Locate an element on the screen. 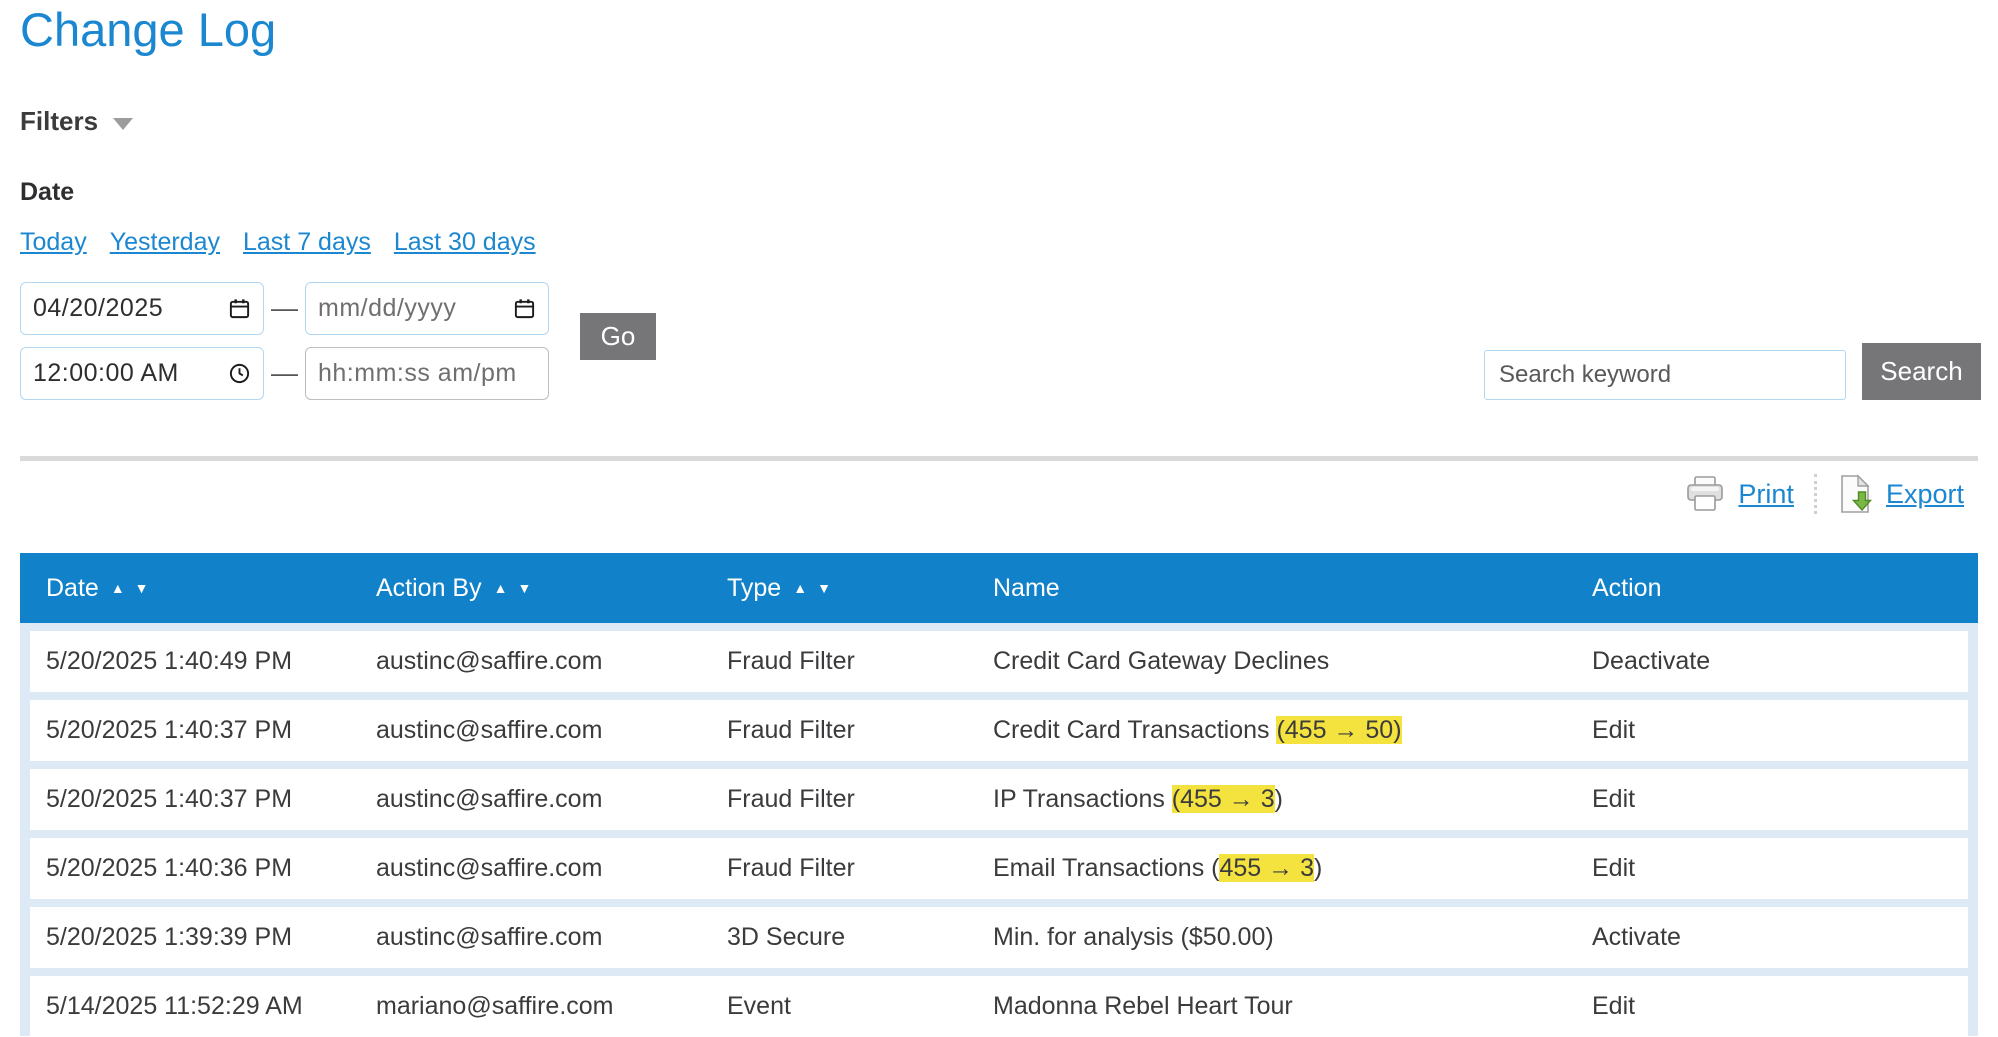 The height and width of the screenshot is (1037, 1998). cell-type: Event is located at coordinates (759, 1006).